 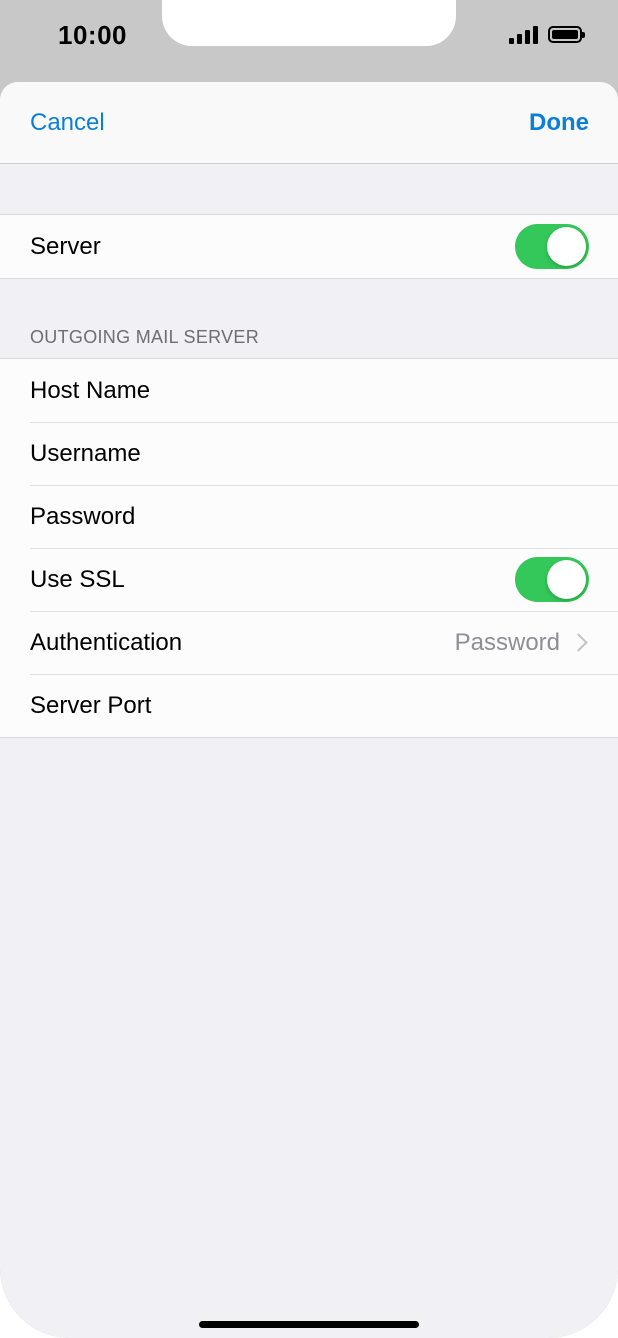 I want to click on host-name-label: Host Name, so click(x=90, y=390).